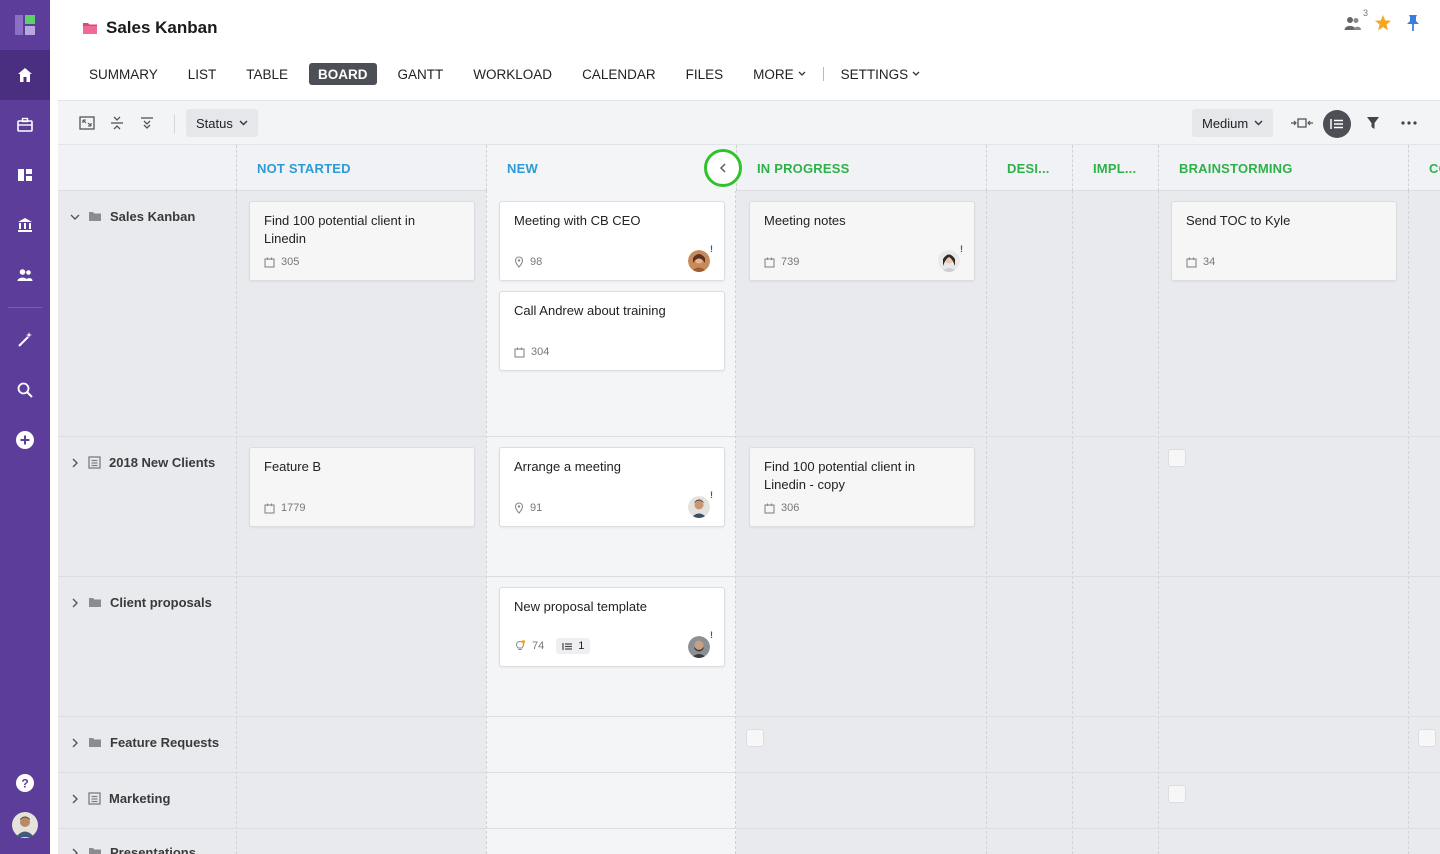  Describe the element at coordinates (1283, 168) in the screenshot. I see `column-header-brainstorming: BRAINSTORMING` at that location.